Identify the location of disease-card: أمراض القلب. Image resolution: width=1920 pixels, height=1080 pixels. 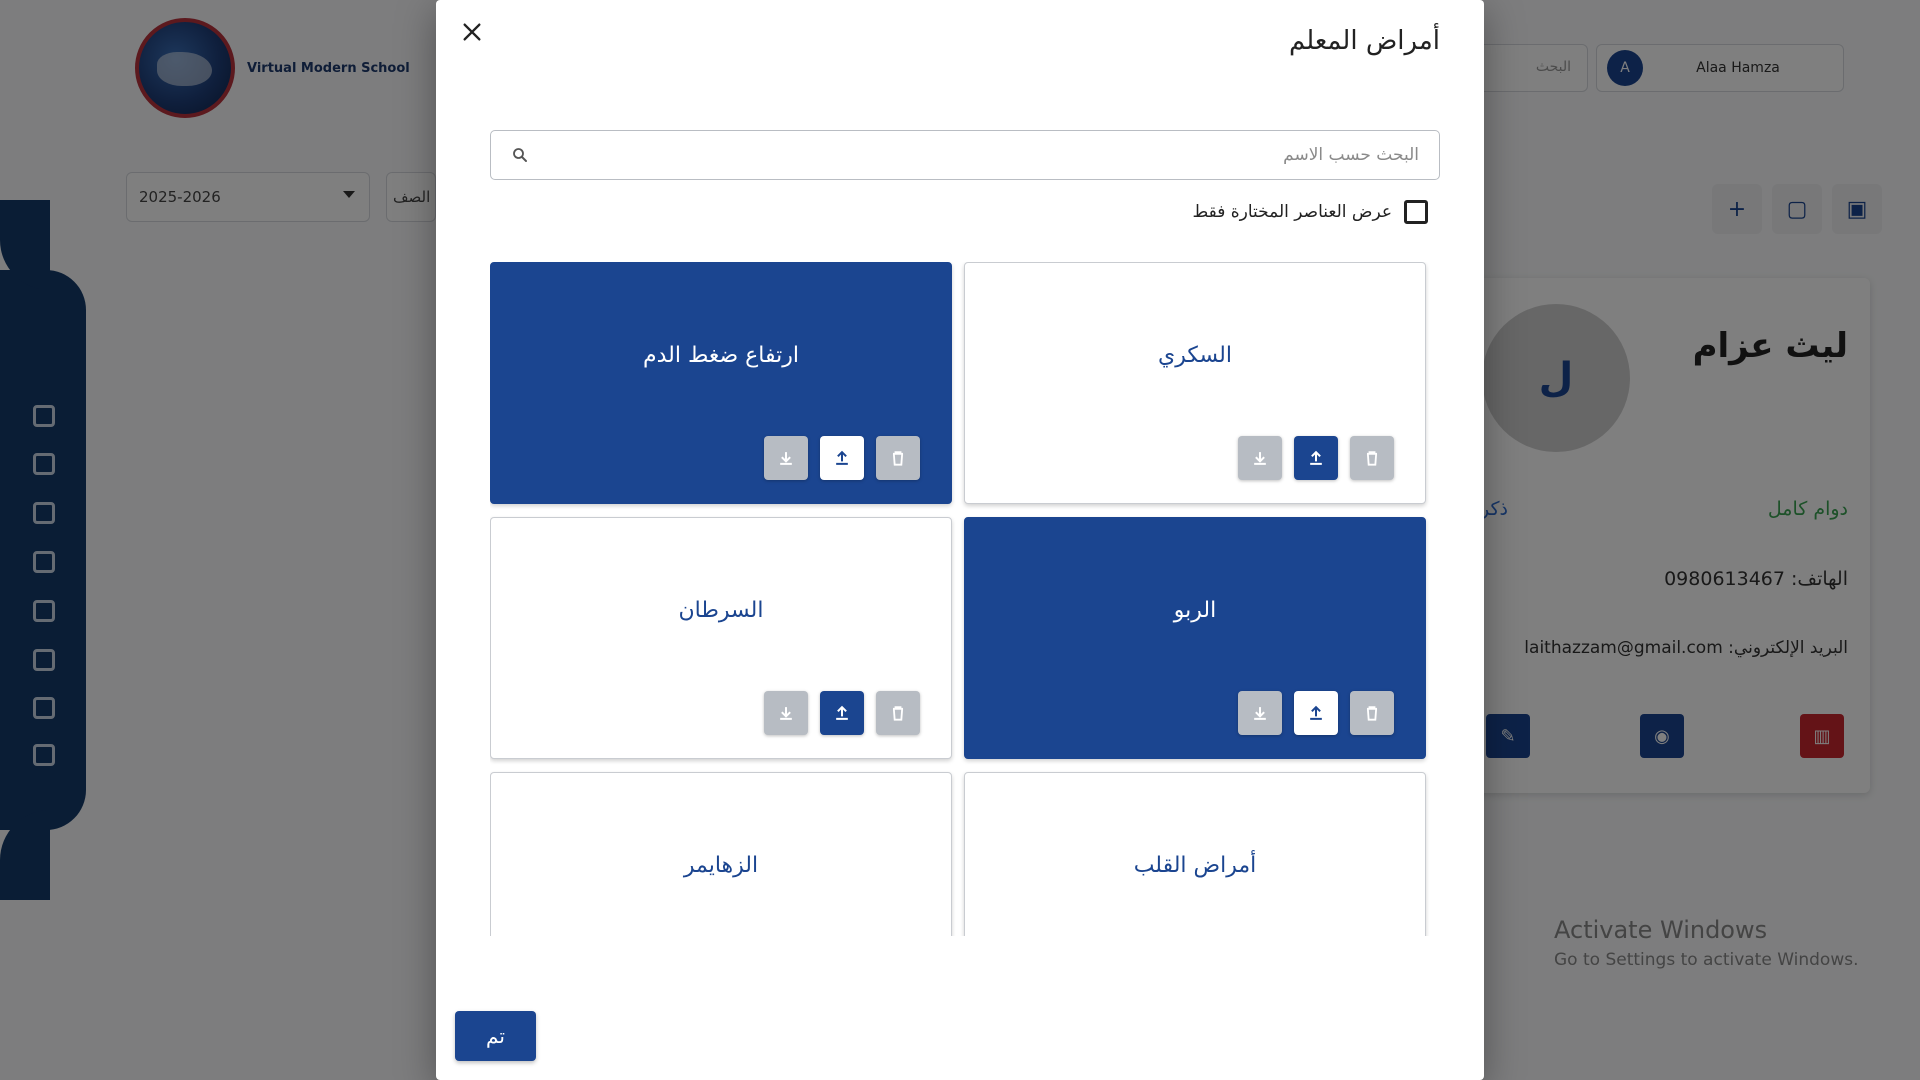
(1195, 854).